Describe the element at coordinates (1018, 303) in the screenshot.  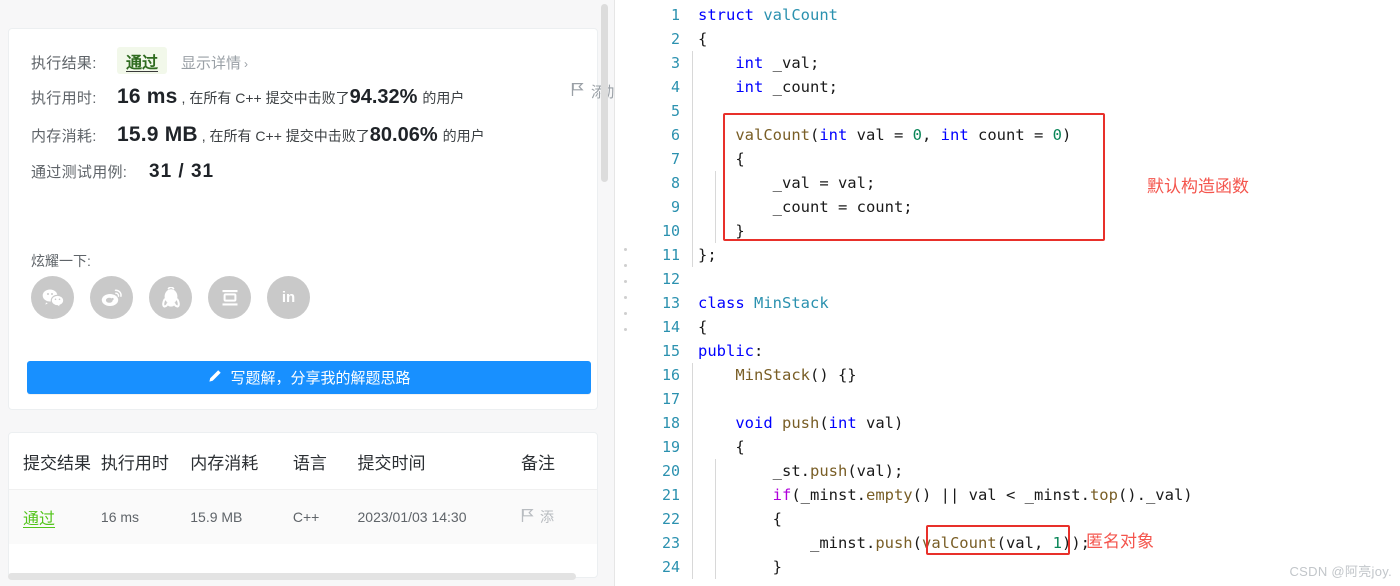
I see `code-line: 13 class MinStack` at that location.